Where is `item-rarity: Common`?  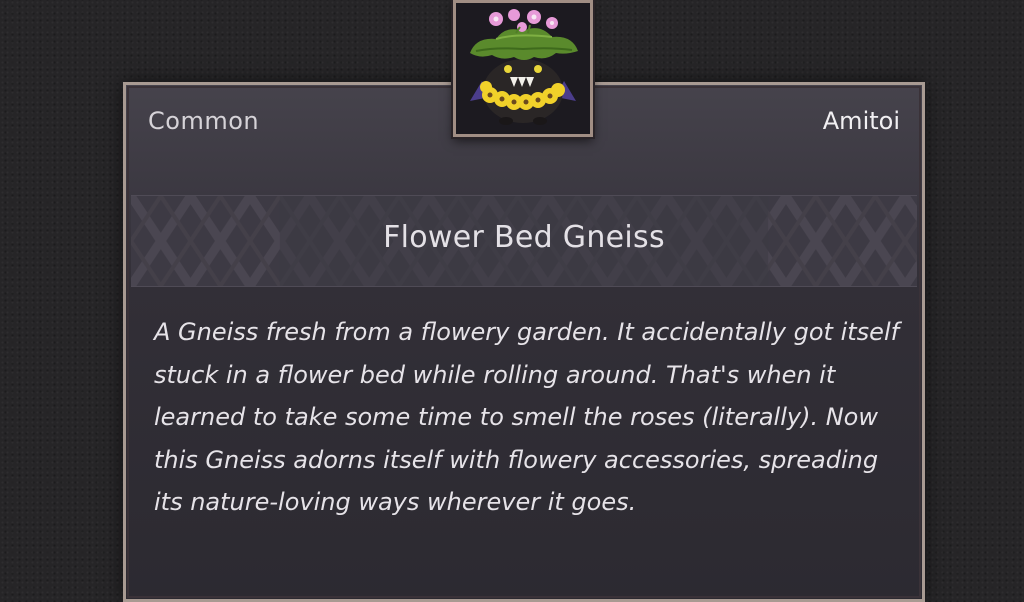 item-rarity: Common is located at coordinates (204, 121).